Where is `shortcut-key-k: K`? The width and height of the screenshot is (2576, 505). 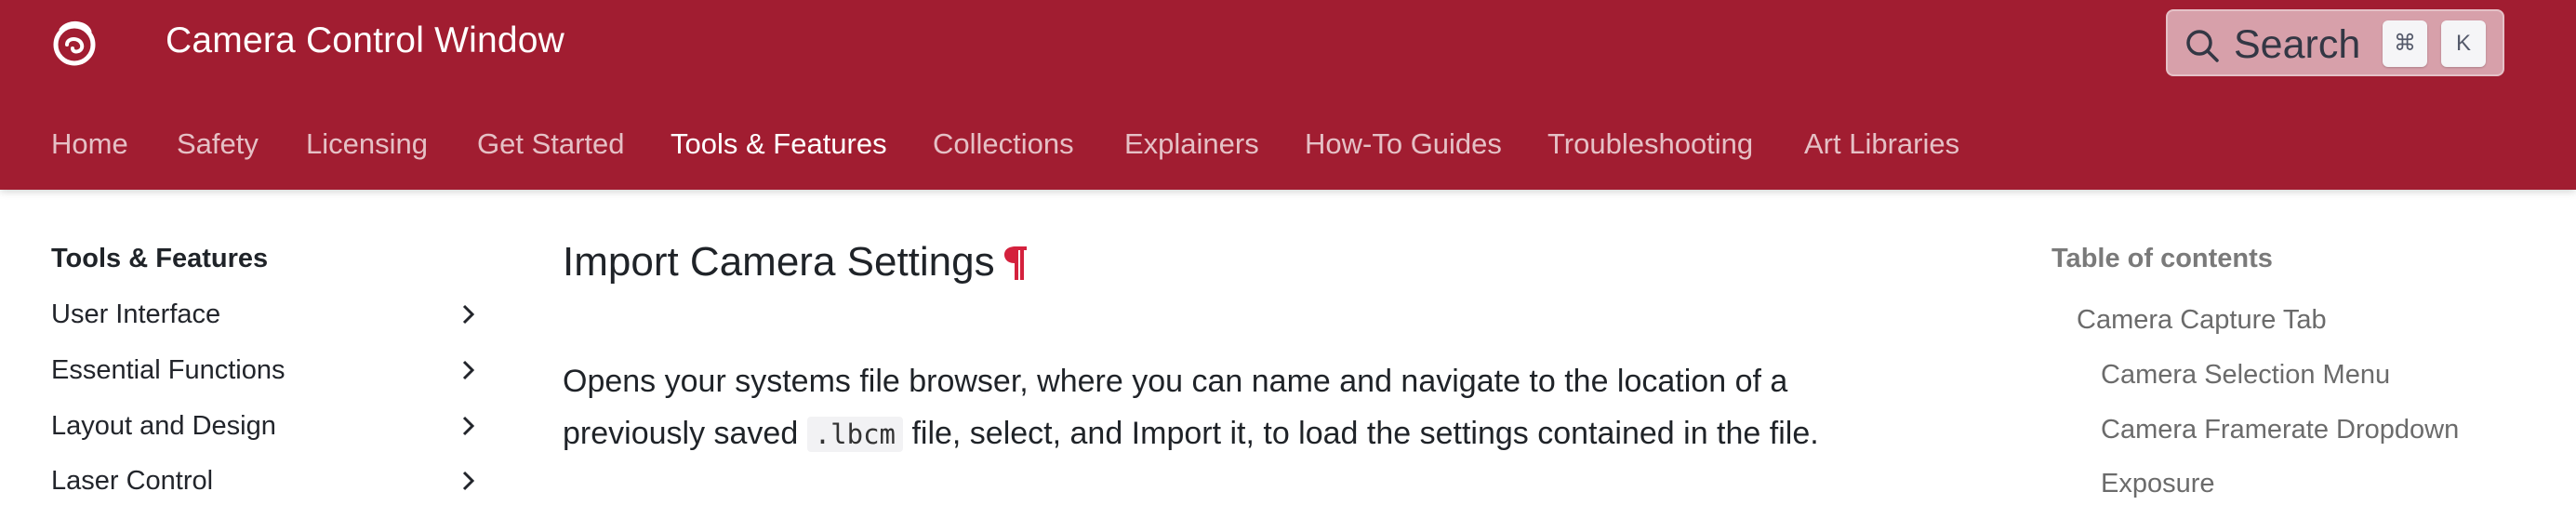
shortcut-key-k: K is located at coordinates (2463, 43).